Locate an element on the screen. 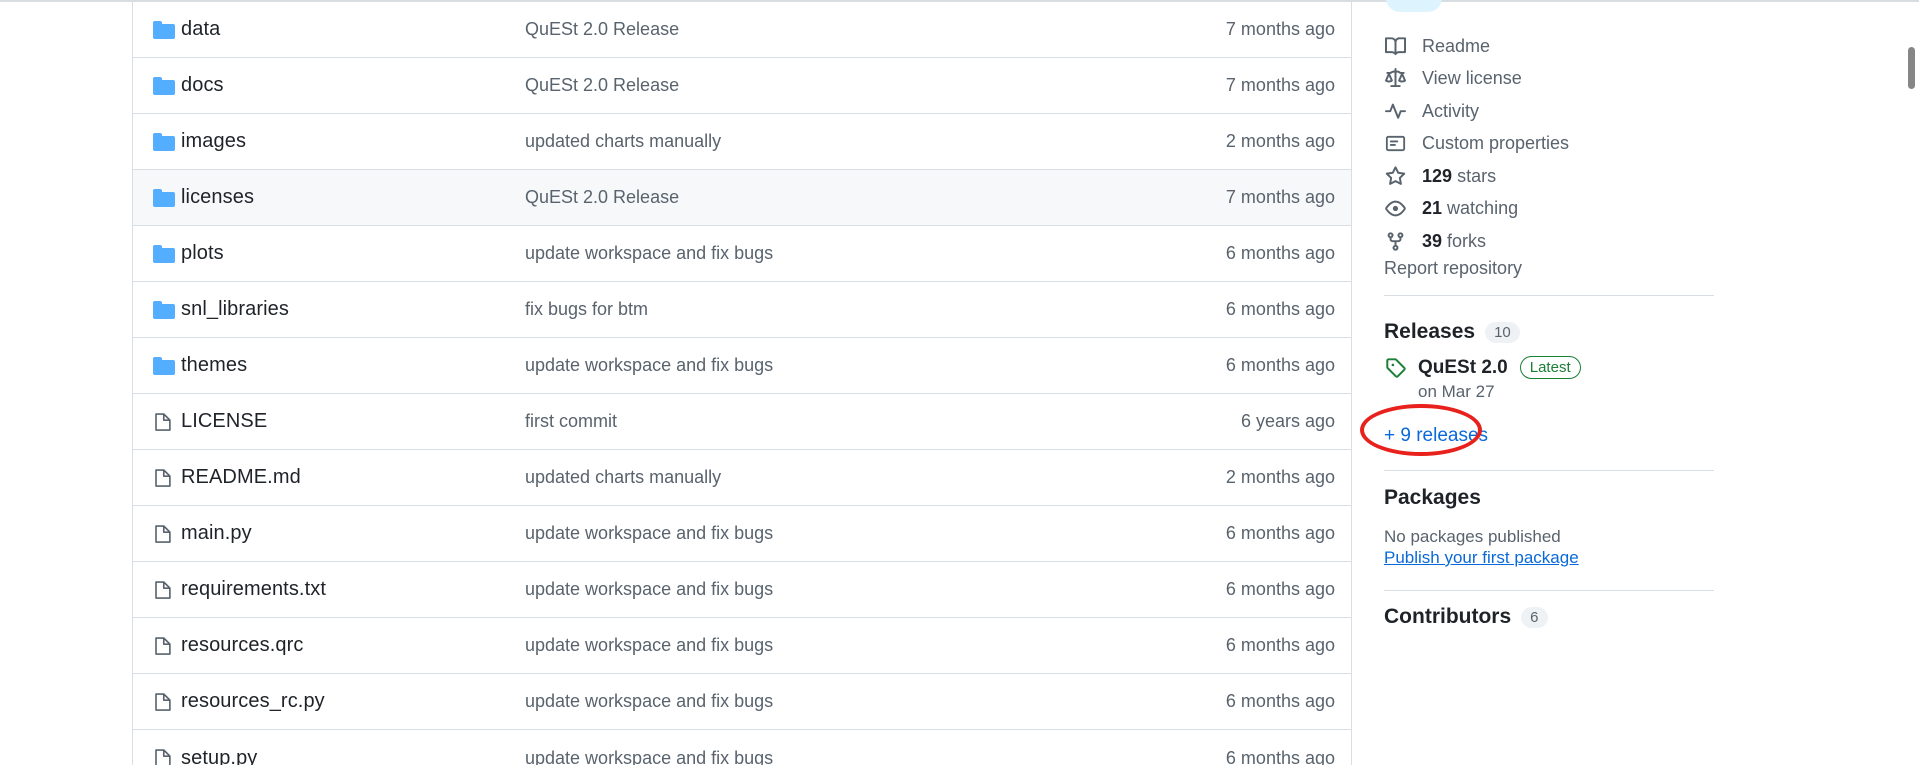 The image size is (1919, 765). commit-message: fix bugs for btm is located at coordinates (815, 309).